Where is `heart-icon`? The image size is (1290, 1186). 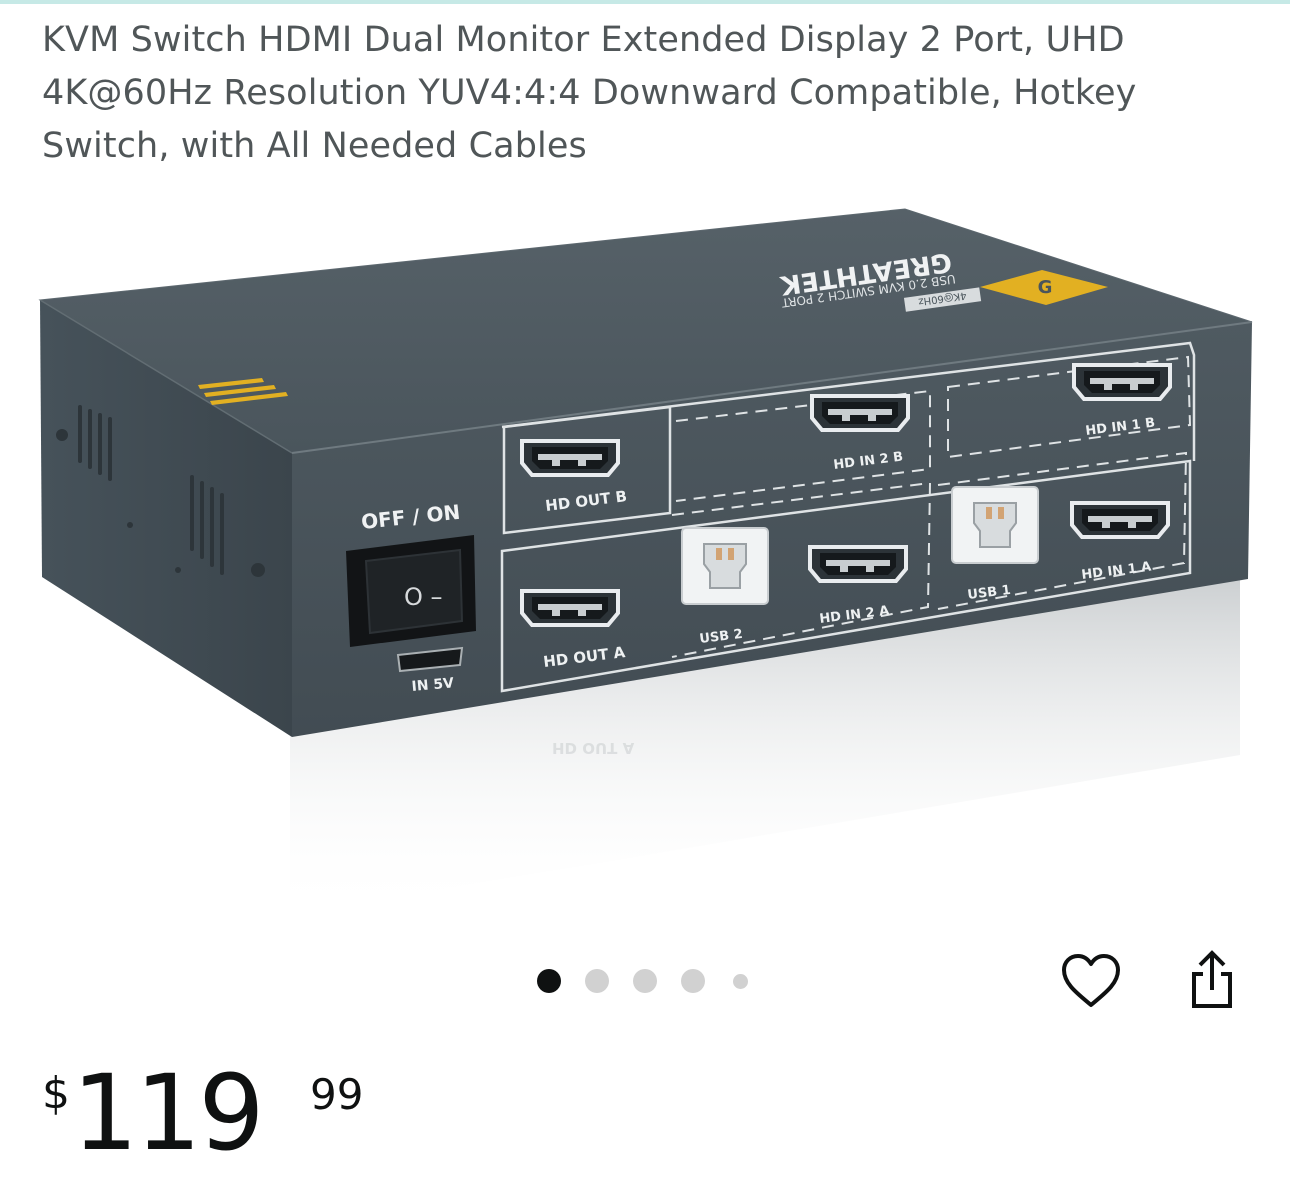
heart-icon is located at coordinates (1091, 980).